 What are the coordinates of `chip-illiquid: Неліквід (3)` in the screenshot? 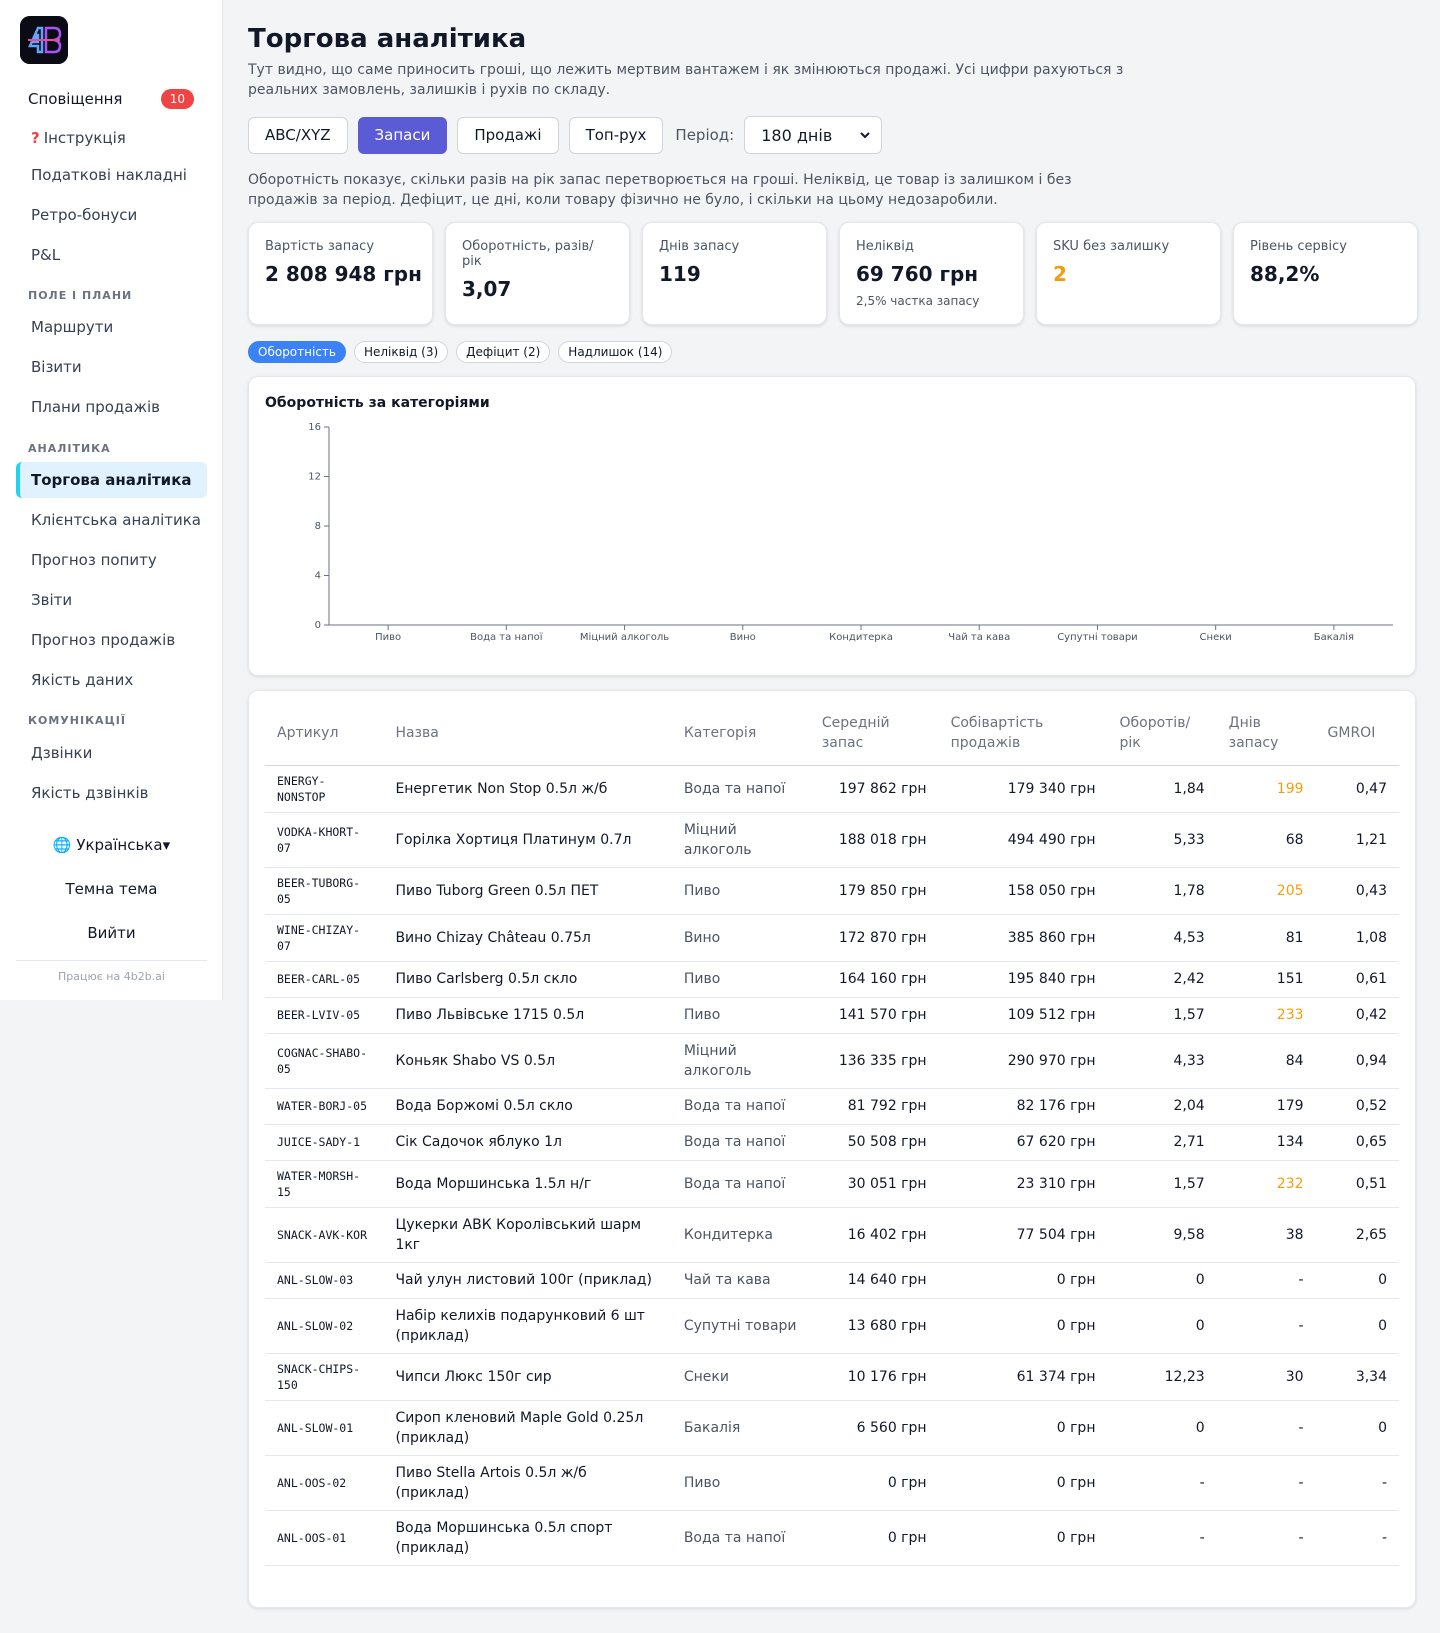 It's located at (401, 352).